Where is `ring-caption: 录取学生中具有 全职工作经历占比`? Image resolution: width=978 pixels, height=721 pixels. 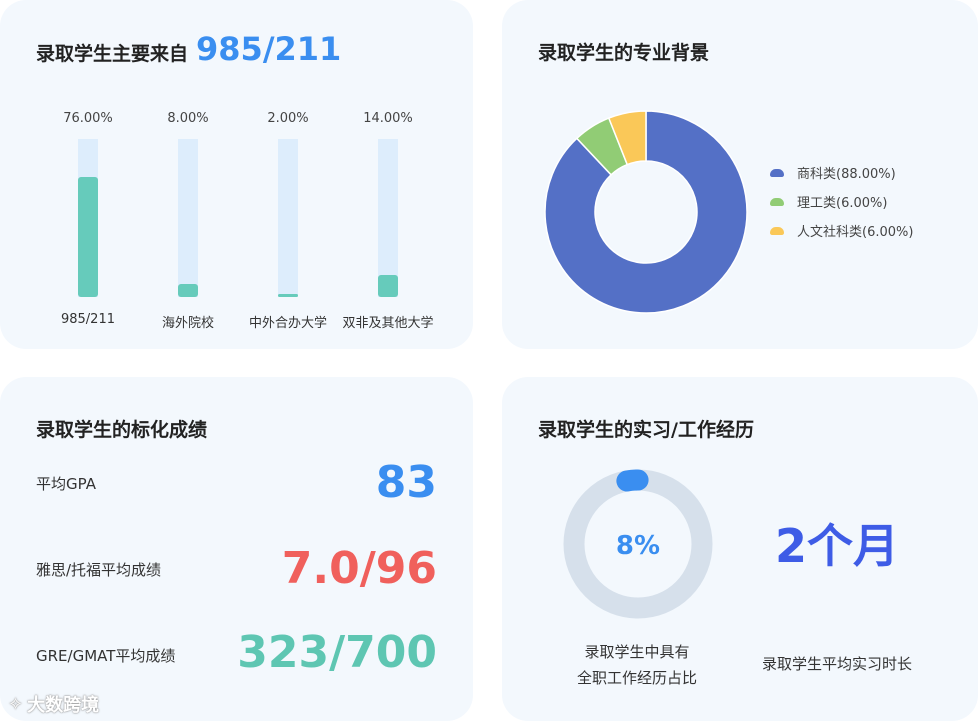 ring-caption: 录取学生中具有 全职工作经历占比 is located at coordinates (637, 665).